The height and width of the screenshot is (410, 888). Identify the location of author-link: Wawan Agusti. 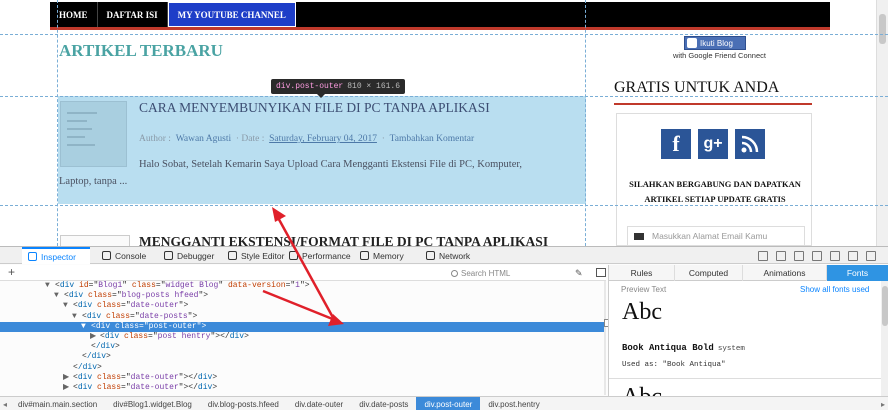
(203, 139).